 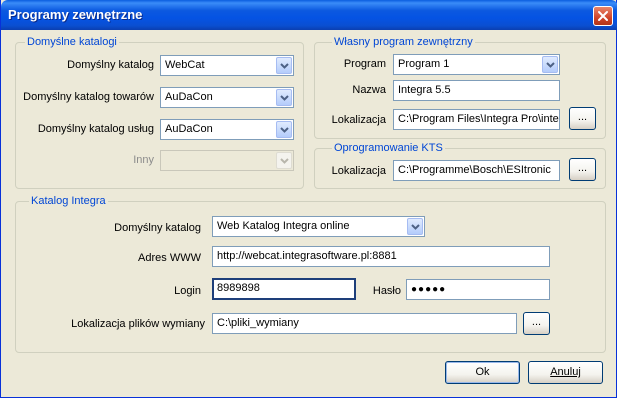 I want to click on program-value: Program 1, so click(x=424, y=64).